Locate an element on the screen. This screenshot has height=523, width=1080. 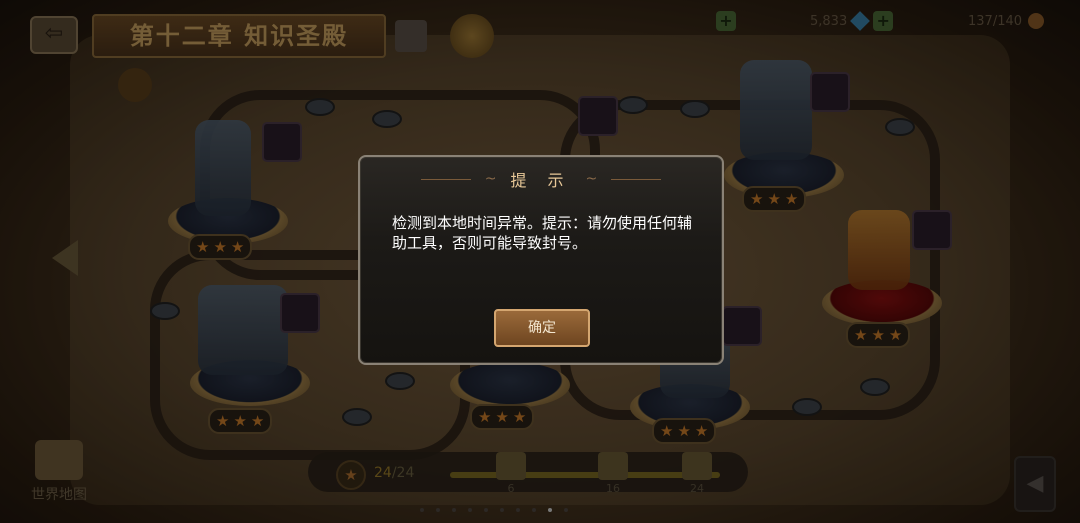
dialog-title: 提 示 is located at coordinates (541, 180).